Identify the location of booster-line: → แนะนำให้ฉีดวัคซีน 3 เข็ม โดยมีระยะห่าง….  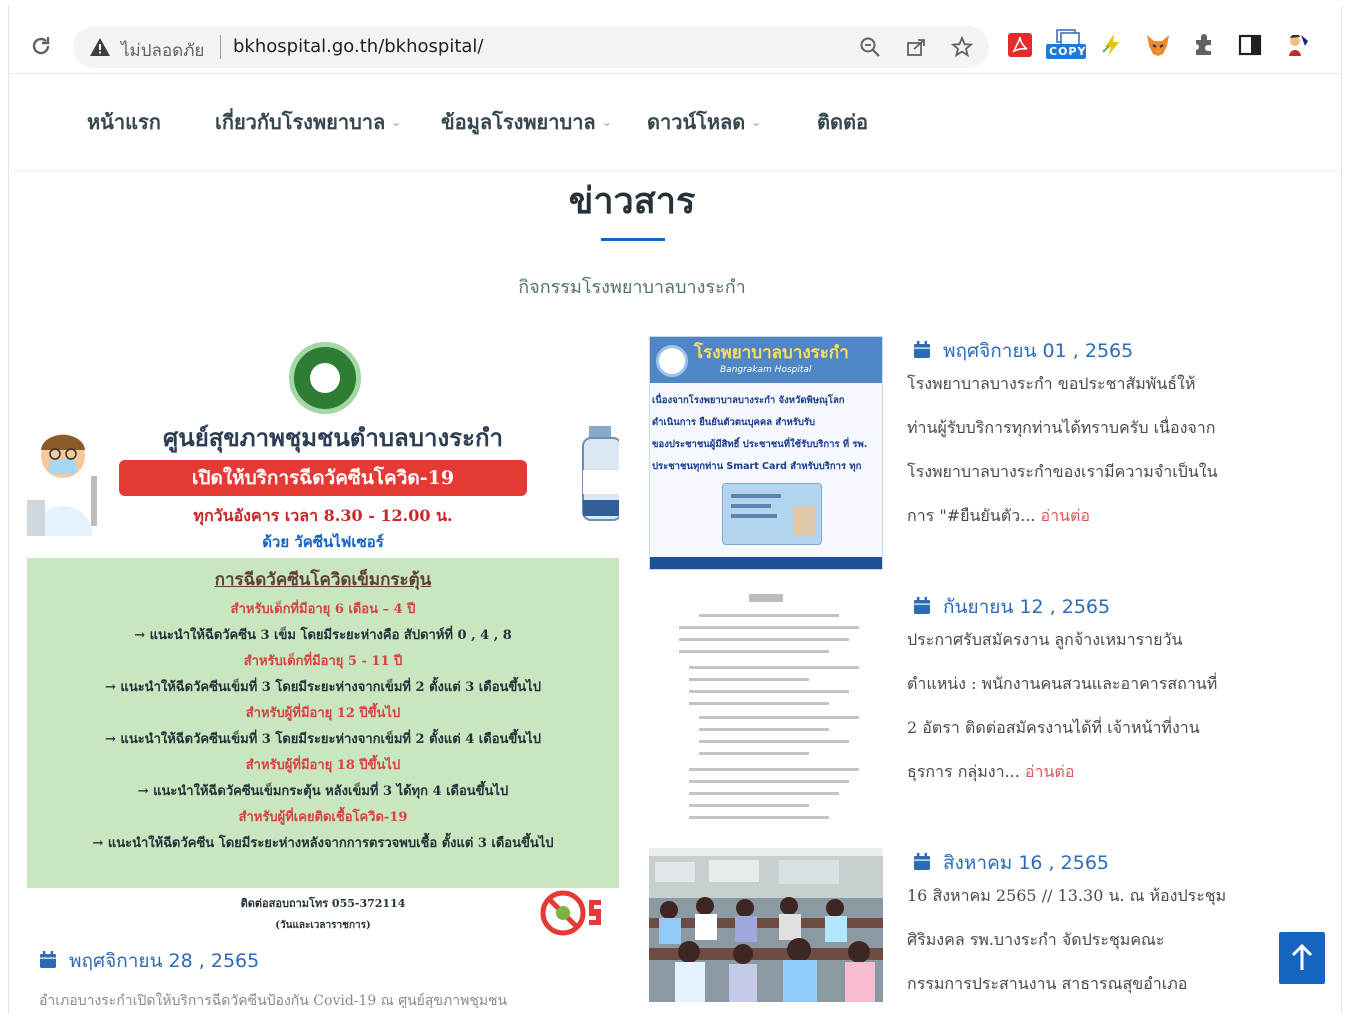
(323, 635).